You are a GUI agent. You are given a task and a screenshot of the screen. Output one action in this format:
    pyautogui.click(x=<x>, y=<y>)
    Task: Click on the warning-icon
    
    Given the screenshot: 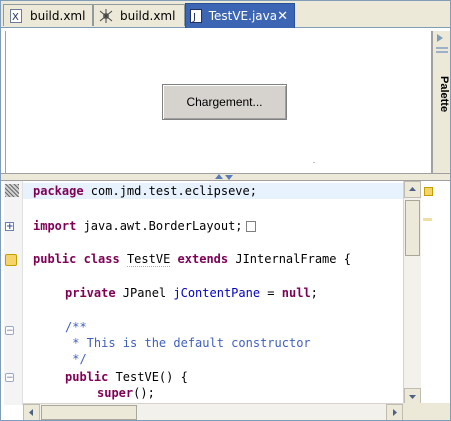 What is the action you would take?
    pyautogui.click(x=11, y=260)
    